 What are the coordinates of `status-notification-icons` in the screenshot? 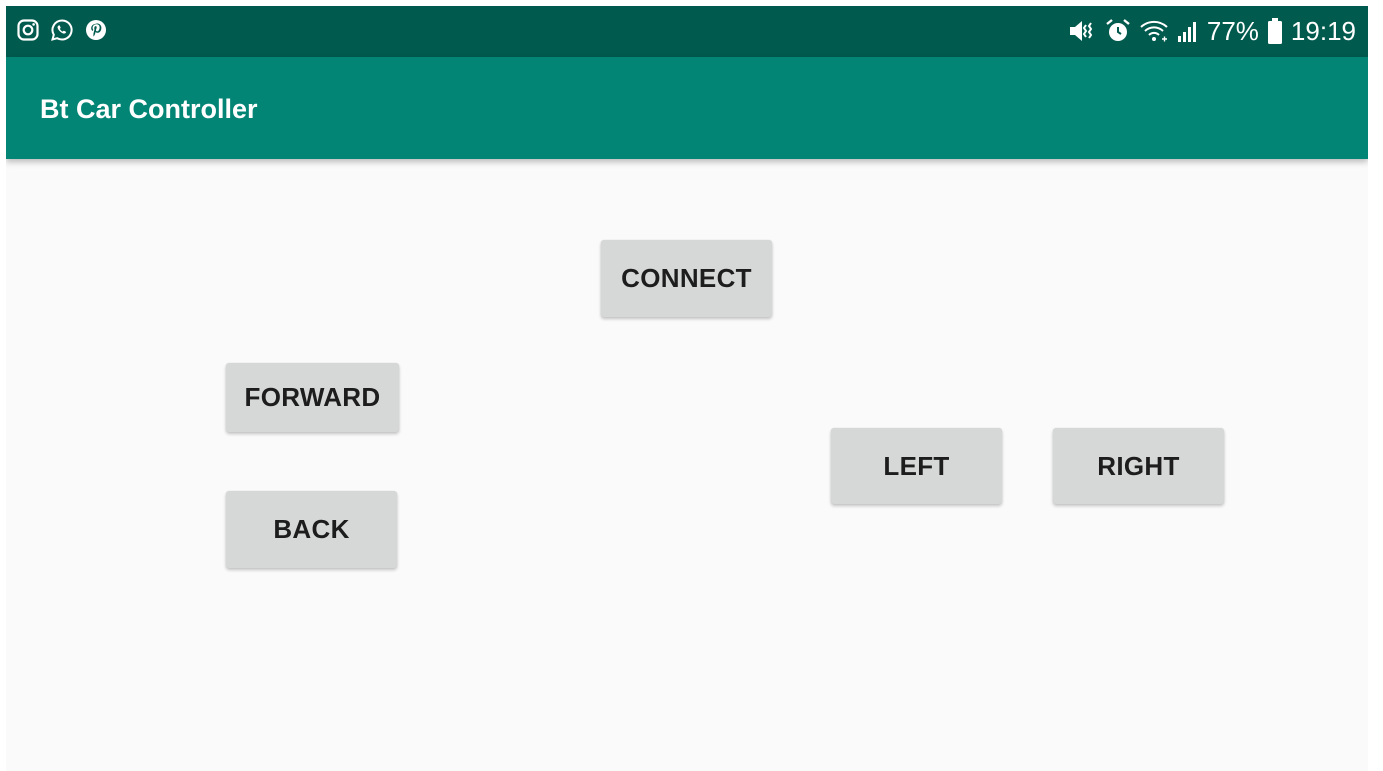 It's located at (62, 30).